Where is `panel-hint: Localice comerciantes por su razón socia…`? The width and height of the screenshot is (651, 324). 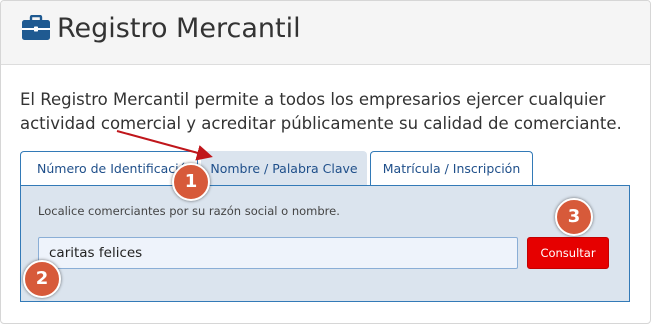 panel-hint: Localice comerciantes por su razón socia… is located at coordinates (189, 211).